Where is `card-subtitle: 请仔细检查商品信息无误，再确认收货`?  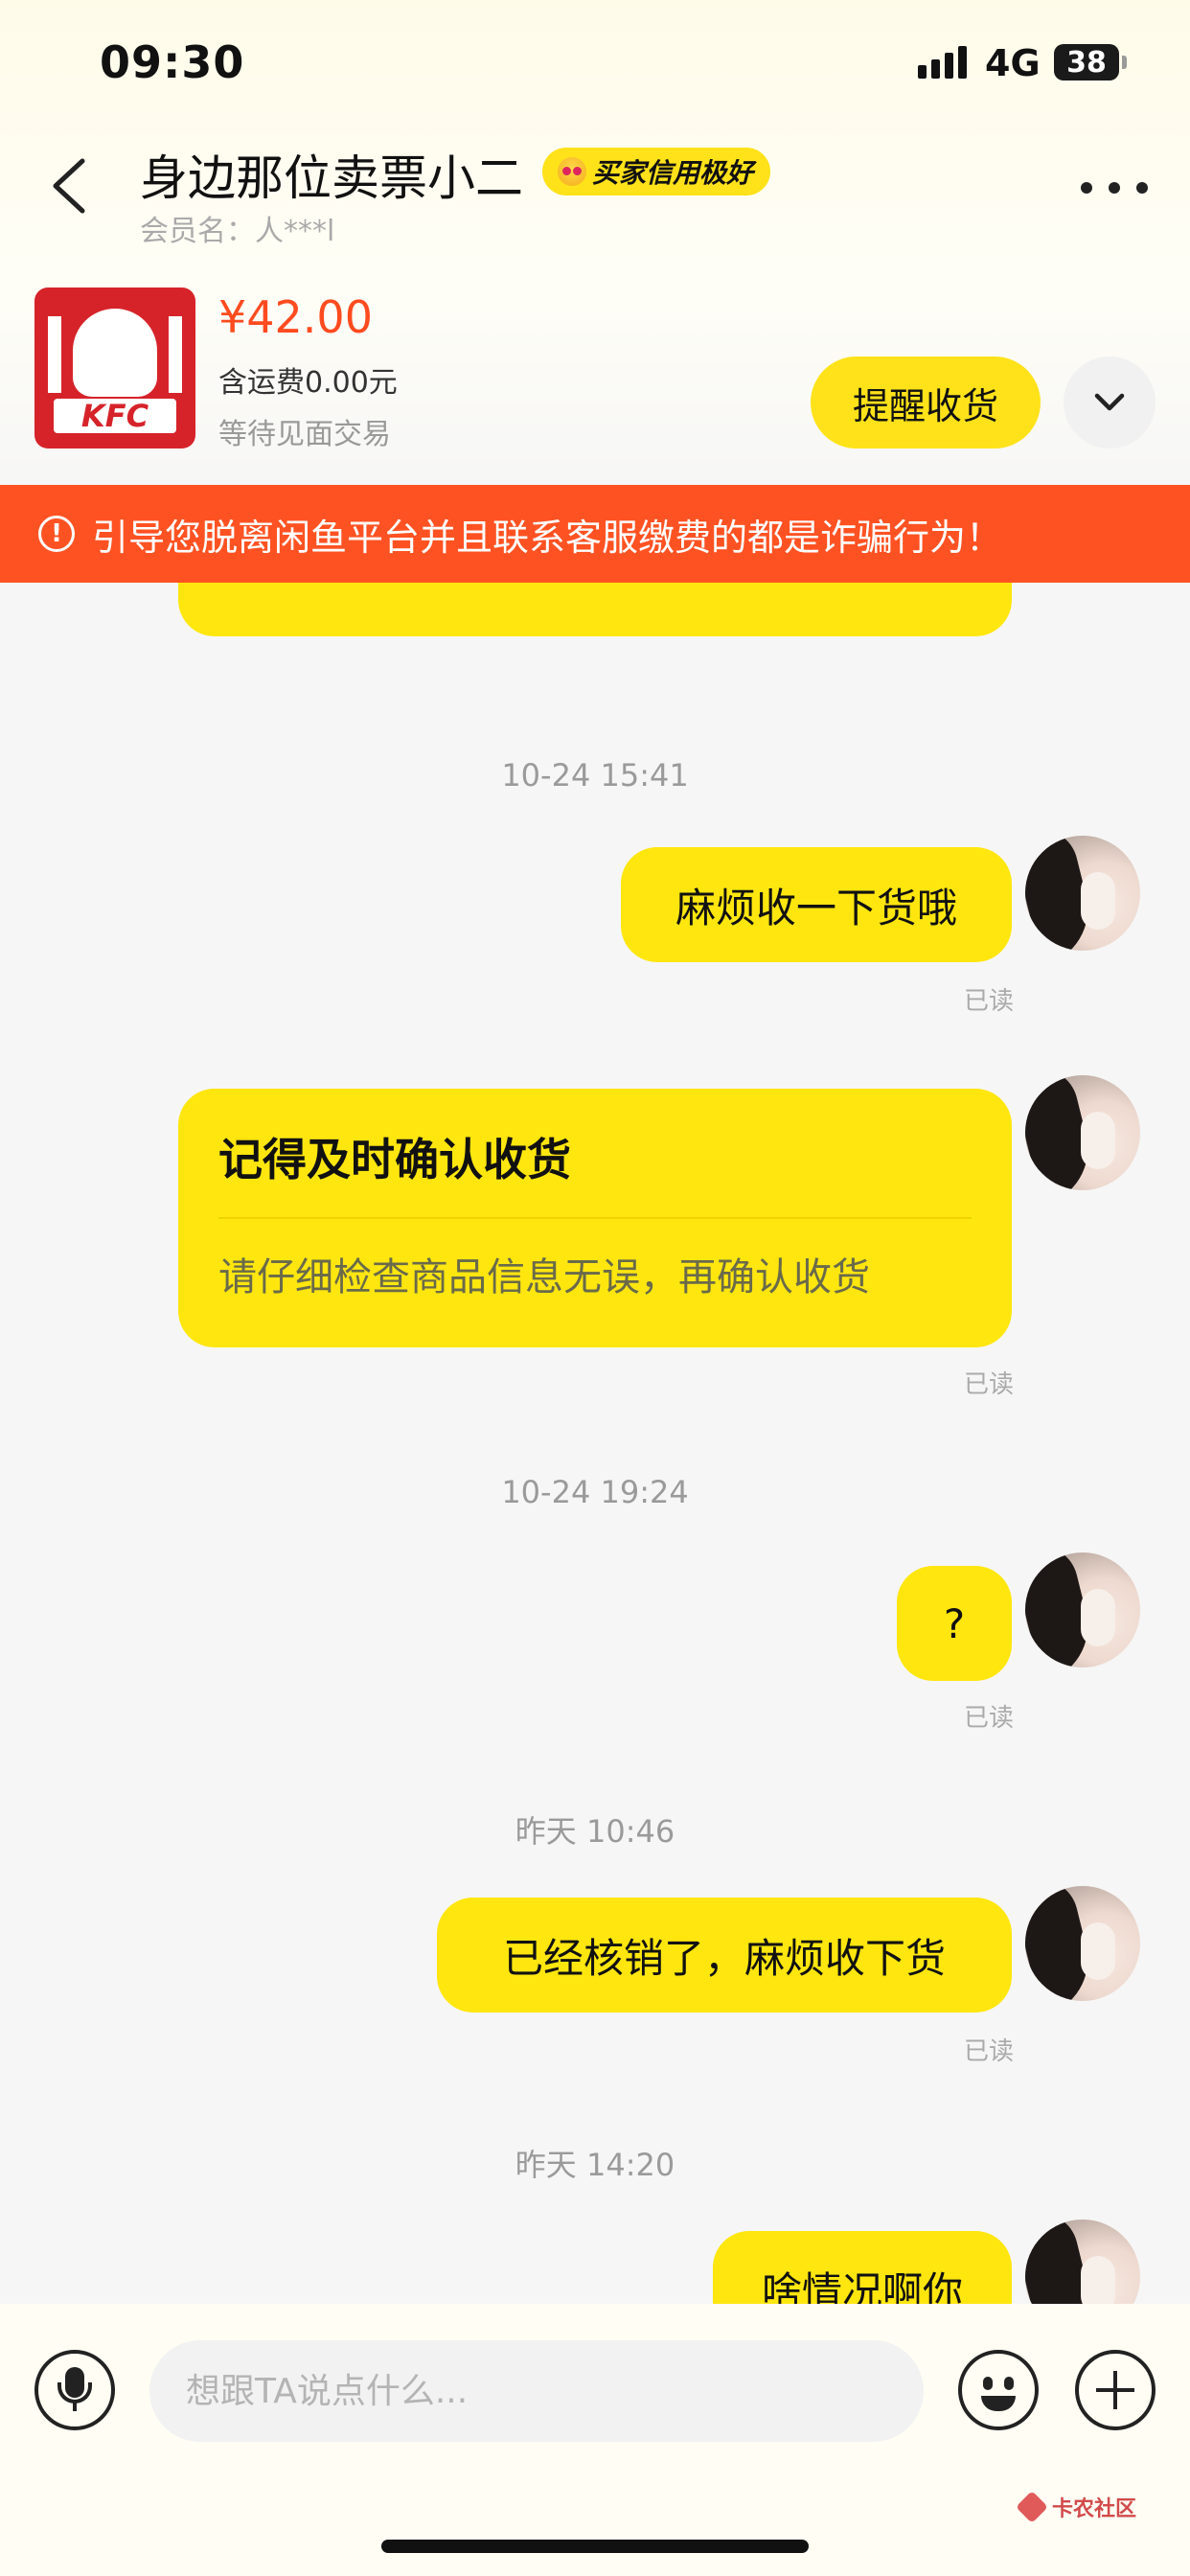
card-subtitle: 请仔细检查商品信息无误，再确认收货 is located at coordinates (544, 1277).